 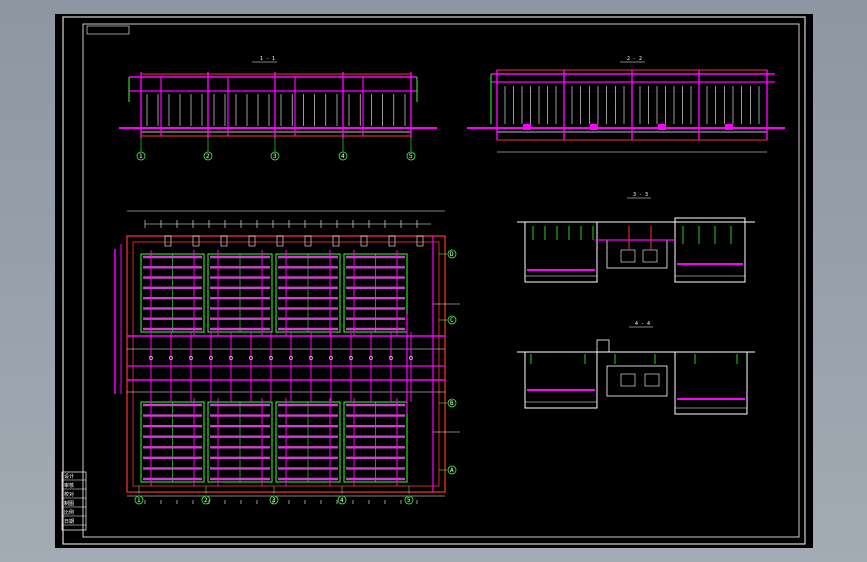 I want to click on view-3-section: 3 - 3, so click(x=636, y=237).